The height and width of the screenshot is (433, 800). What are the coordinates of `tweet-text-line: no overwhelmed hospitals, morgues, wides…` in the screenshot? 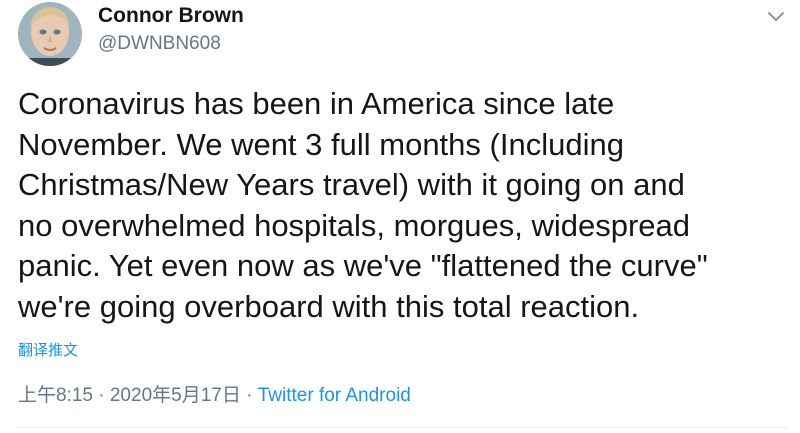 It's located at (354, 225).